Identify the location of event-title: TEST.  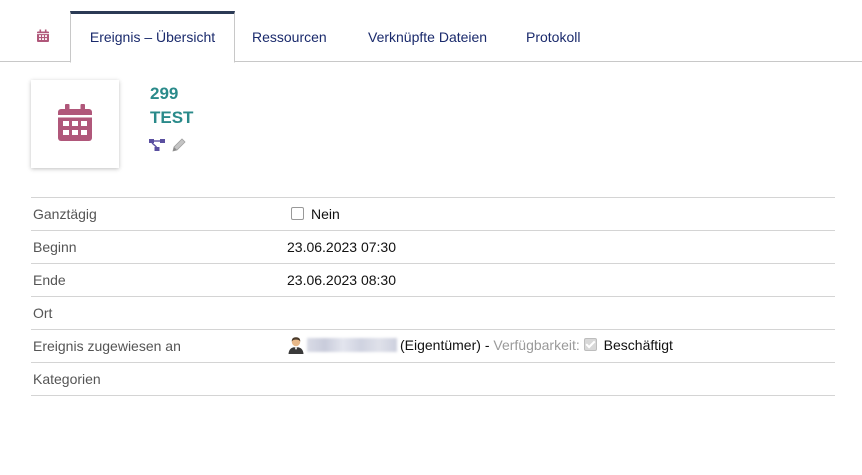
(172, 117).